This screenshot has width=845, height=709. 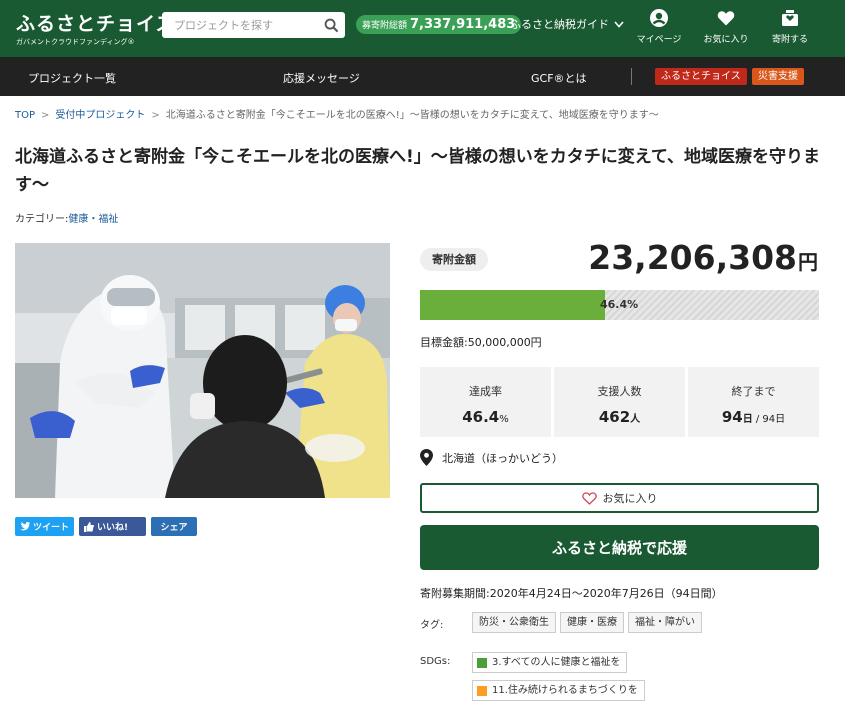 What do you see at coordinates (89, 526) in the screenshot?
I see `thumbs-up-icon` at bounding box center [89, 526].